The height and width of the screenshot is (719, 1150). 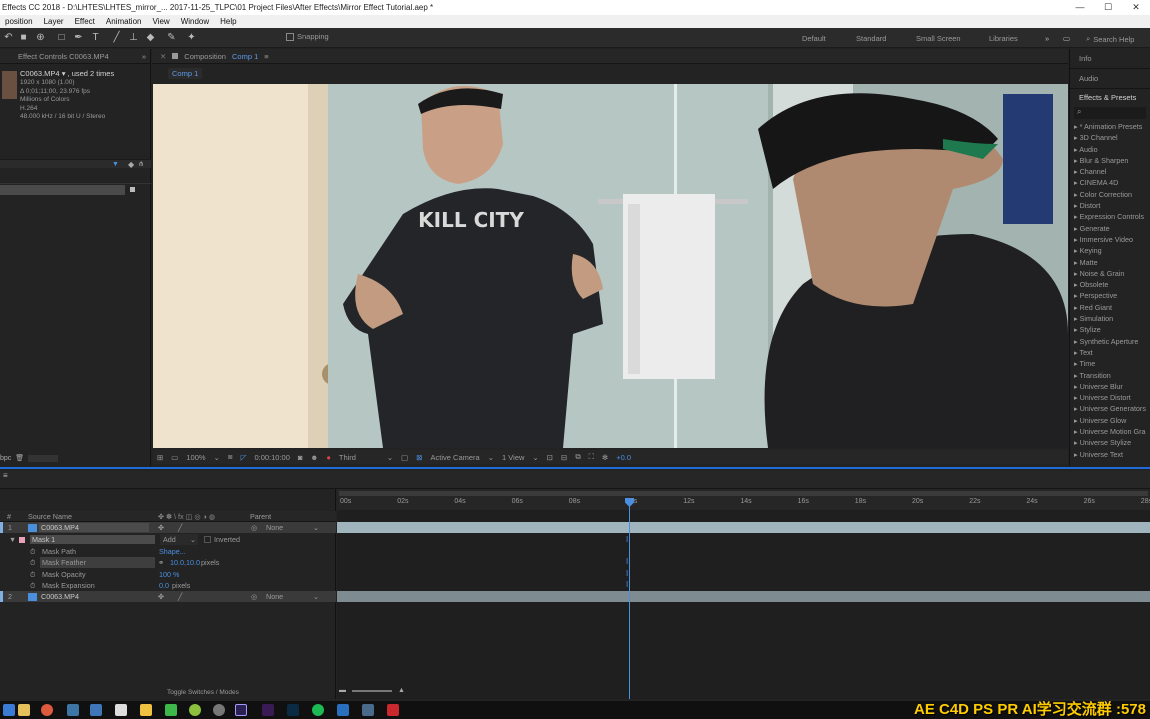 What do you see at coordinates (75, 178) in the screenshot?
I see `project-row` at bounding box center [75, 178].